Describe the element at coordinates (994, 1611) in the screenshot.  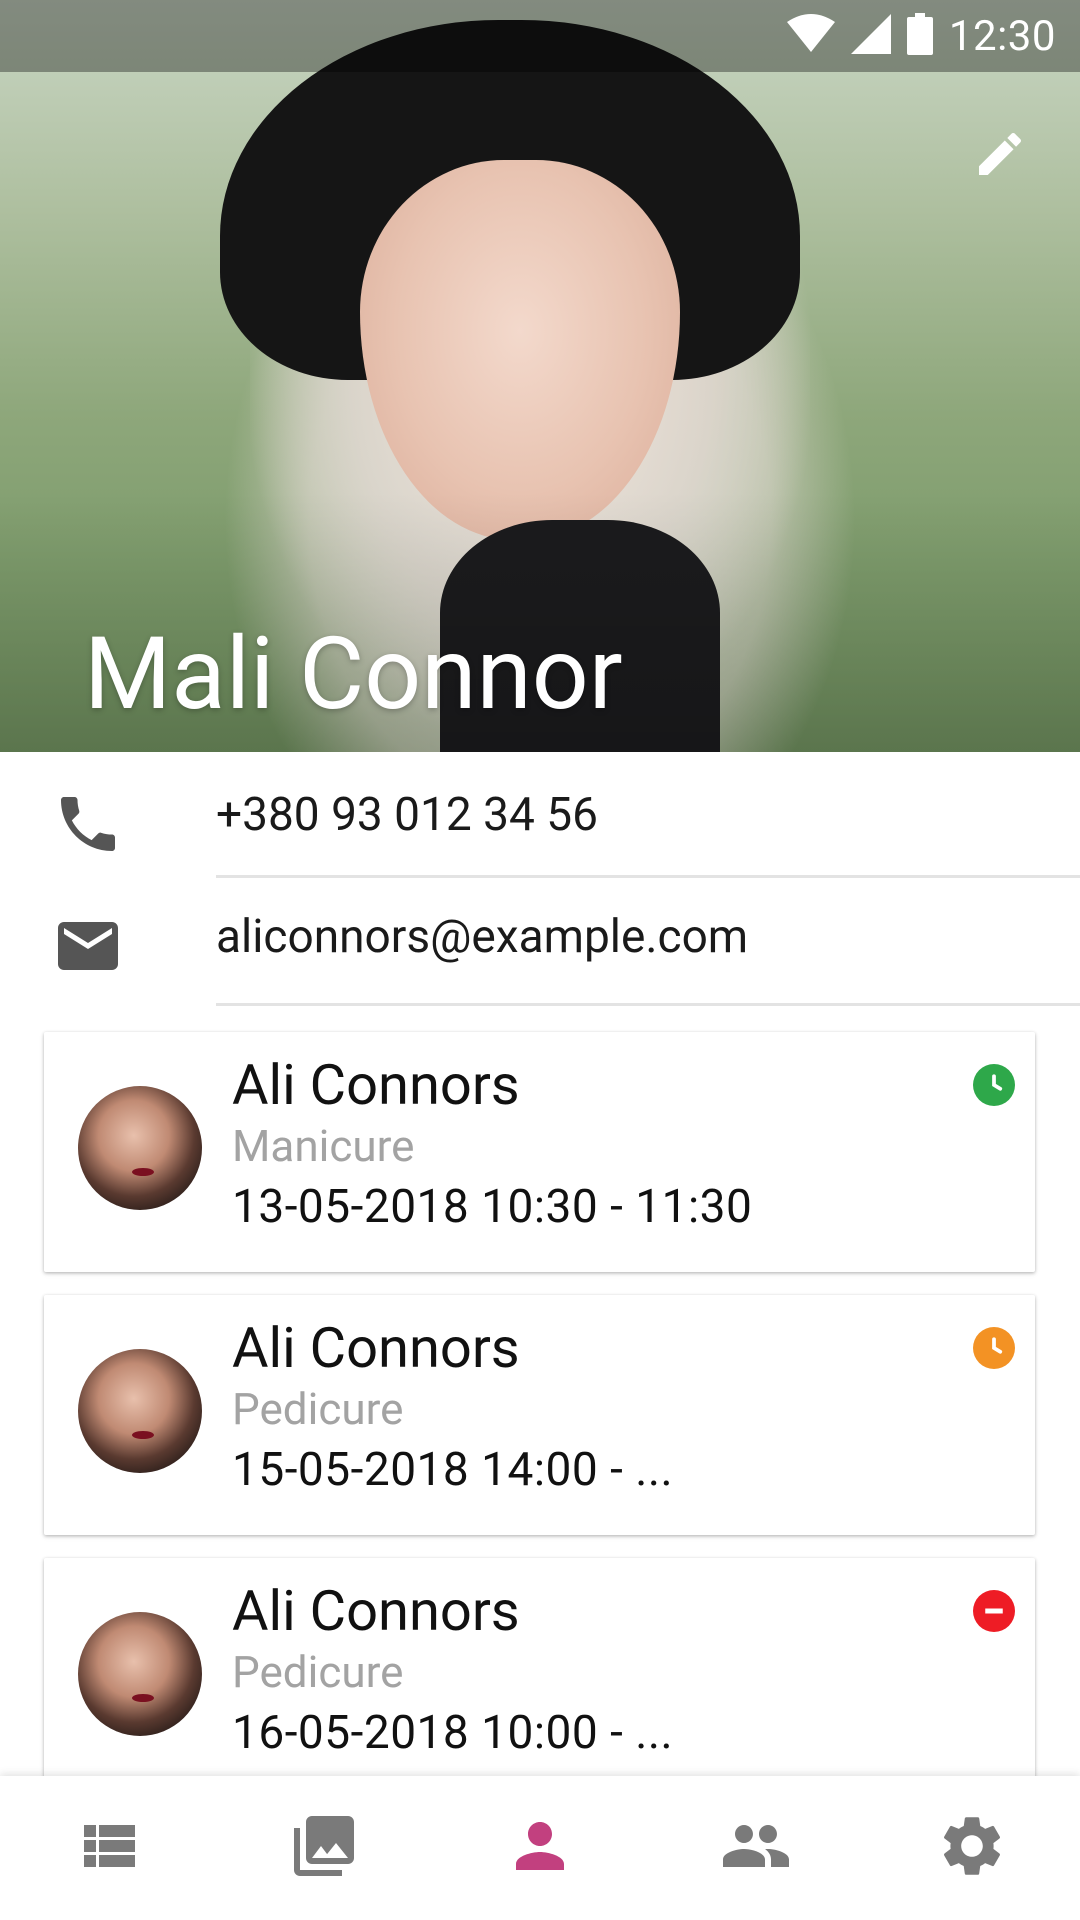
I see `minus-circle-icon` at that location.